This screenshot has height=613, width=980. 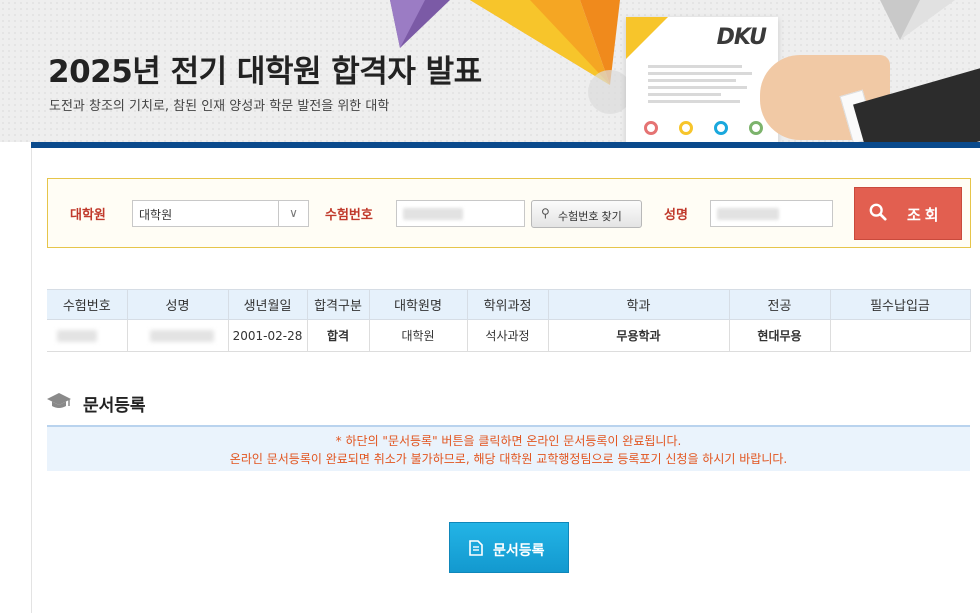 What do you see at coordinates (900, 304) in the screenshot?
I see `col-fee: 필수납입금` at bounding box center [900, 304].